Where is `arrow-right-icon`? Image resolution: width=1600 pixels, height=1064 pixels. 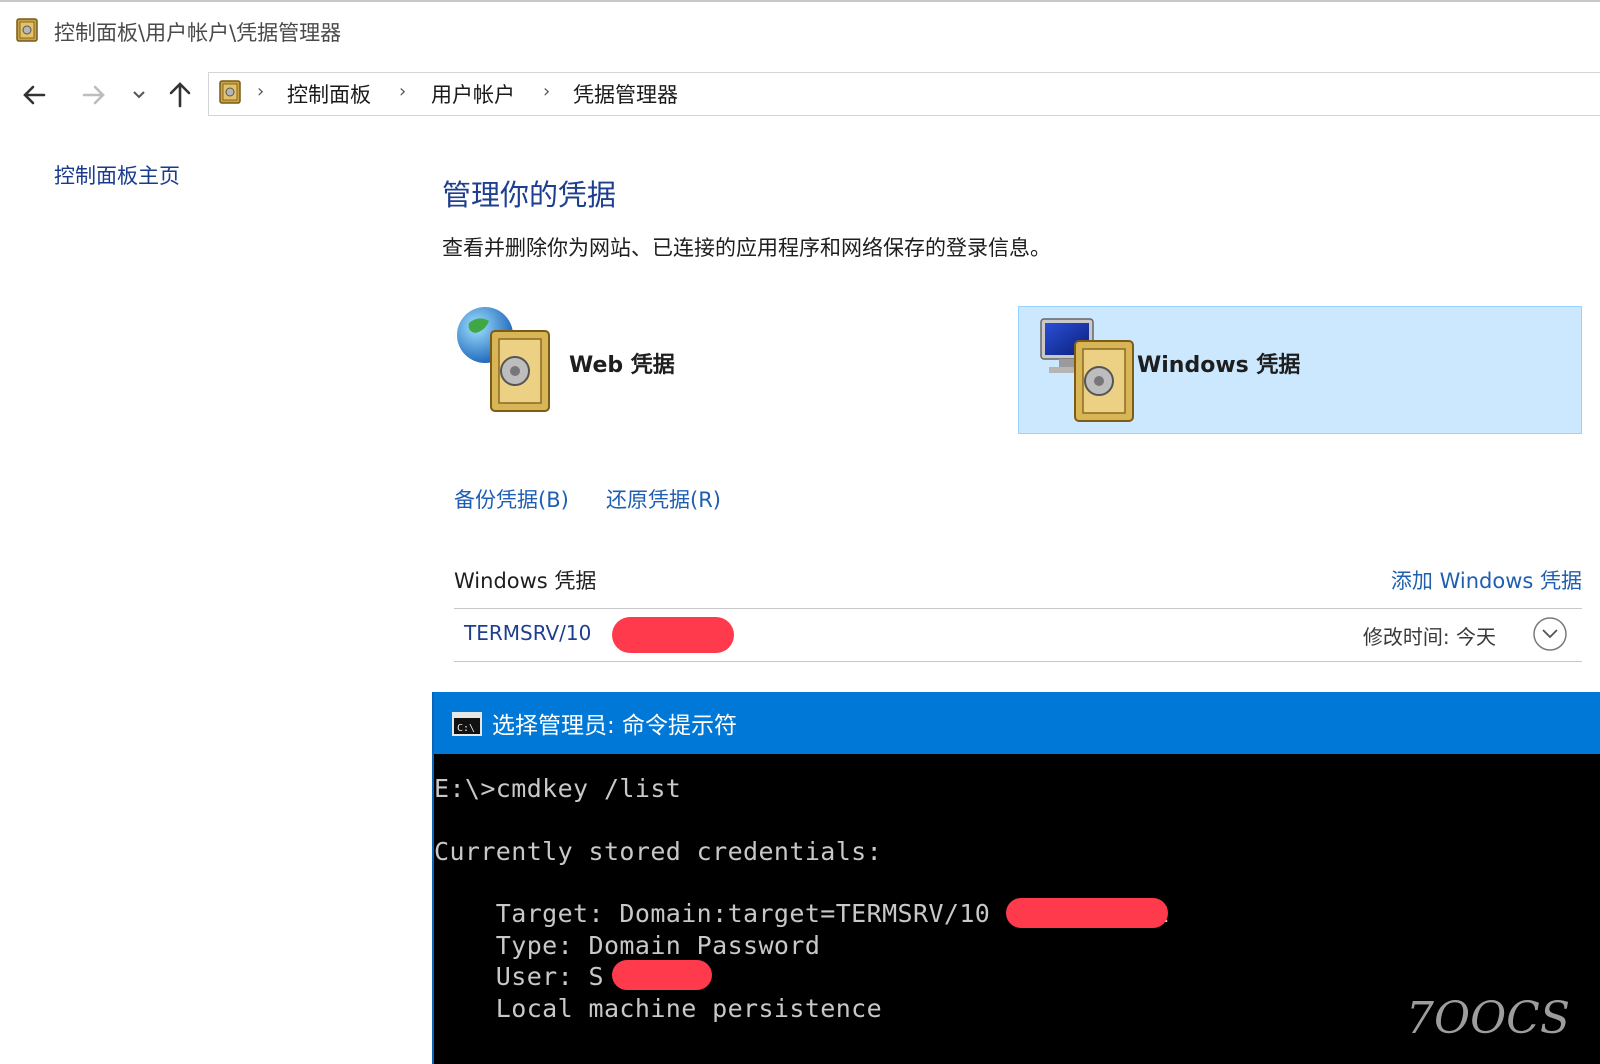 arrow-right-icon is located at coordinates (93, 95).